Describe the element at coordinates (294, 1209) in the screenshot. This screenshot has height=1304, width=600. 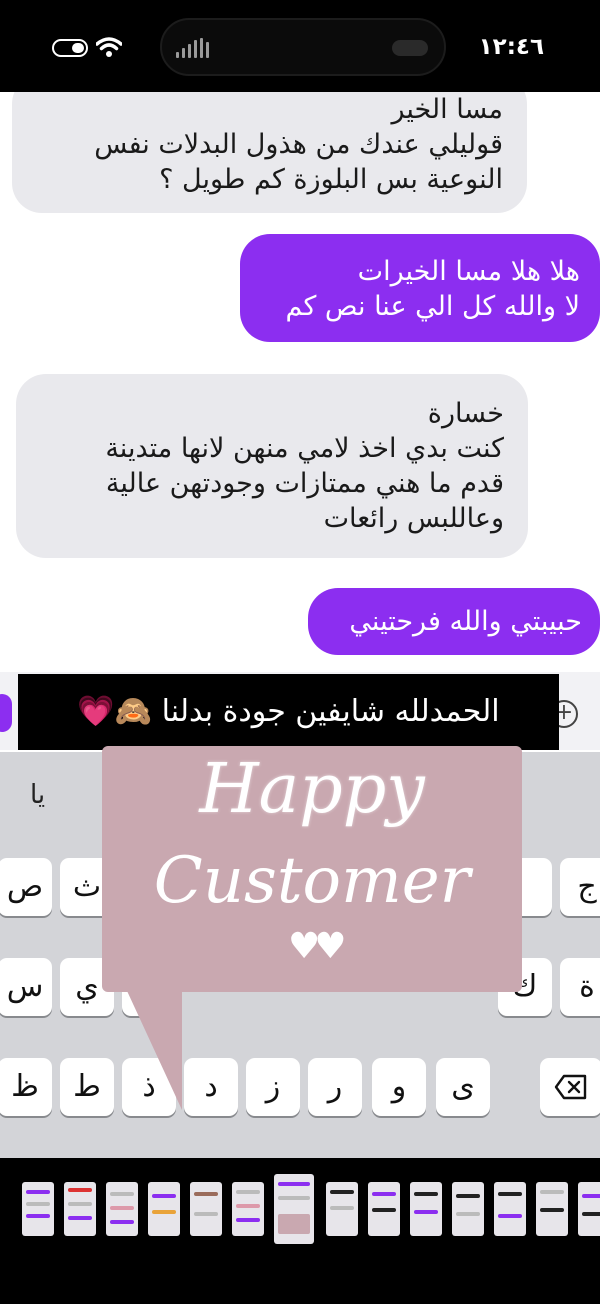
I see `thumbnail-selected` at that location.